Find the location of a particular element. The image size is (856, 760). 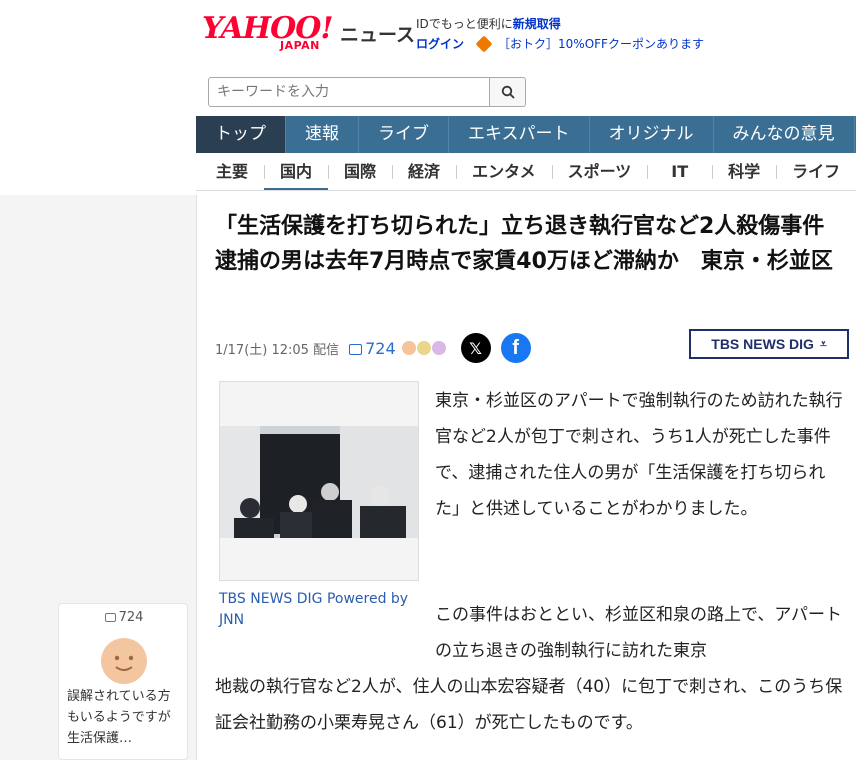

article-photo is located at coordinates (319, 481).